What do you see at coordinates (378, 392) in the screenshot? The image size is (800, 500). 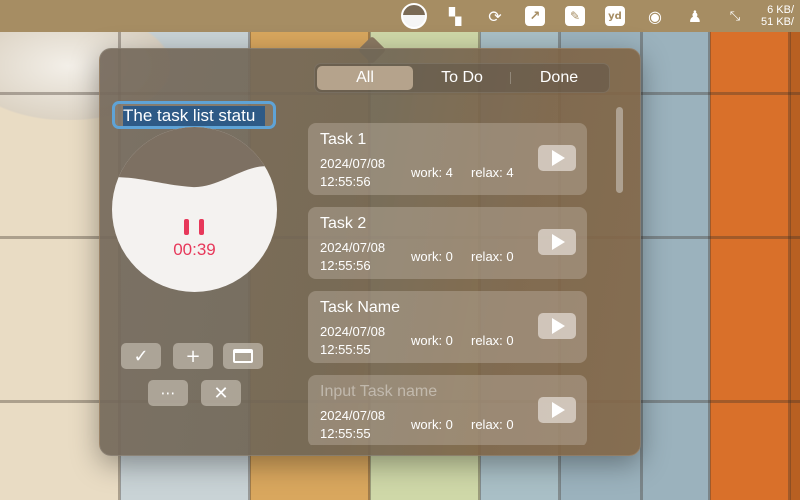 I see `task-name-input: Input Task name` at bounding box center [378, 392].